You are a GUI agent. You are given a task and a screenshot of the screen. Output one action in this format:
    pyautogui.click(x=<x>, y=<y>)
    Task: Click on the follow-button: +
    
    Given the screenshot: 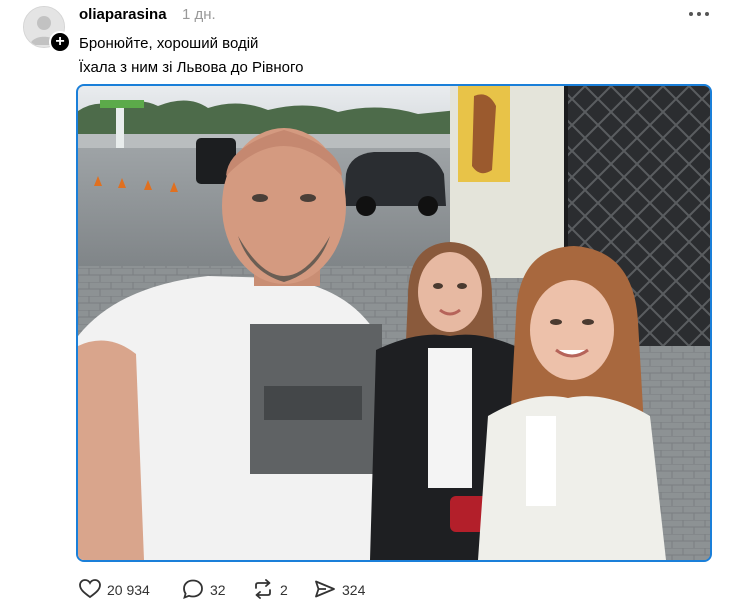 What is the action you would take?
    pyautogui.click(x=60, y=42)
    